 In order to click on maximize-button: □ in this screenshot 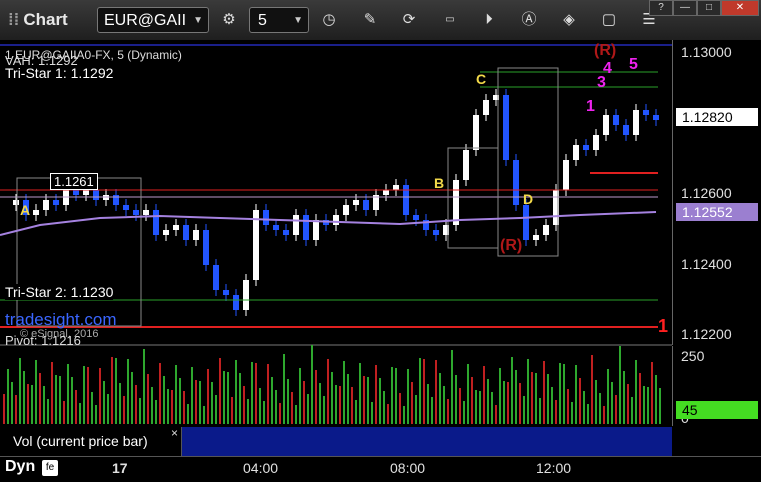, I will do `click(709, 8)`.